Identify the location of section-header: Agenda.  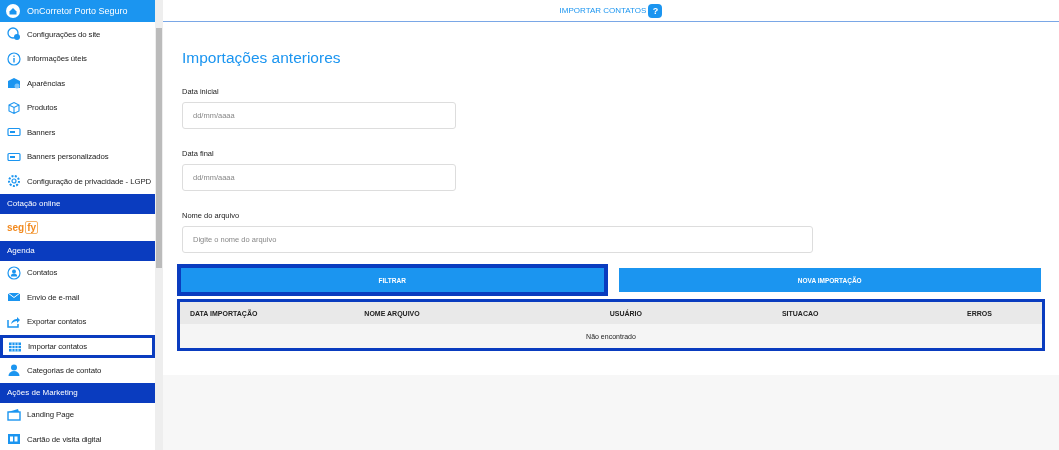
(77, 250).